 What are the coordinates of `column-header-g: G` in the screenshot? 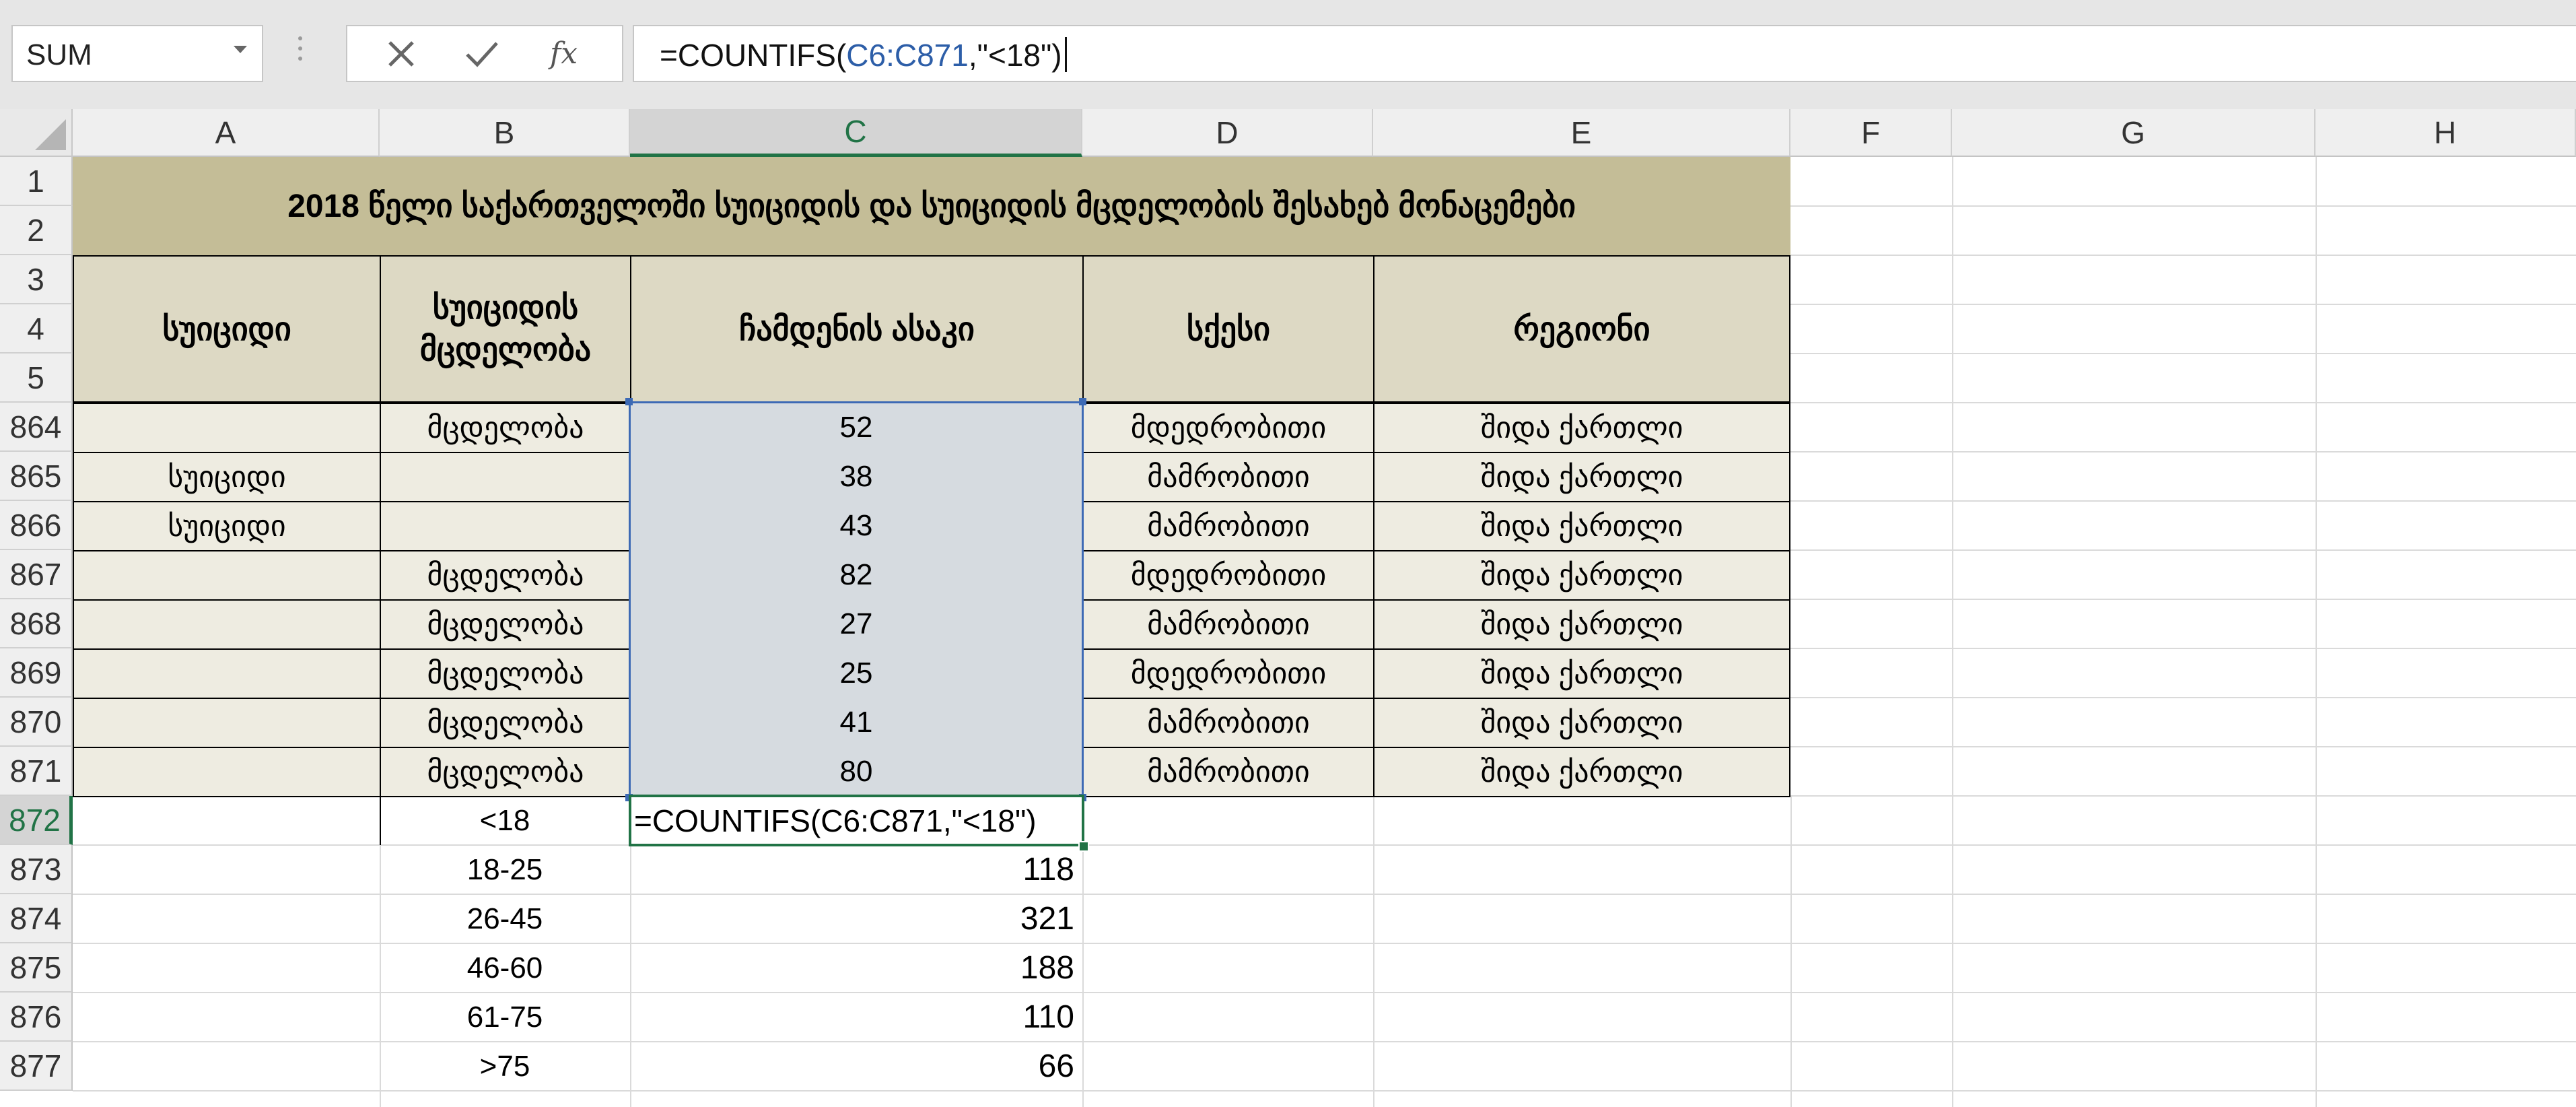 It's located at (2134, 133).